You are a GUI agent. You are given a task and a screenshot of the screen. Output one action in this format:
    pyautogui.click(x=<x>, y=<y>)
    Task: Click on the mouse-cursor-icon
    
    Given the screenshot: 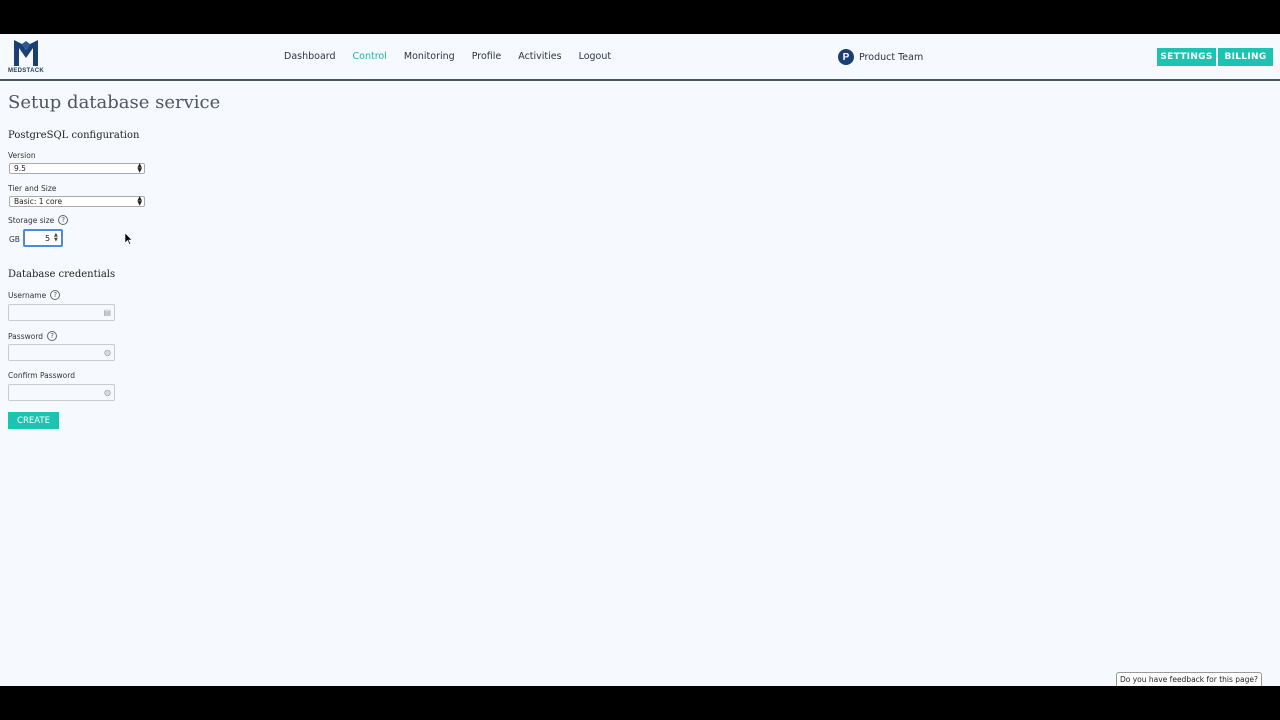 What is the action you would take?
    pyautogui.click(x=129, y=239)
    